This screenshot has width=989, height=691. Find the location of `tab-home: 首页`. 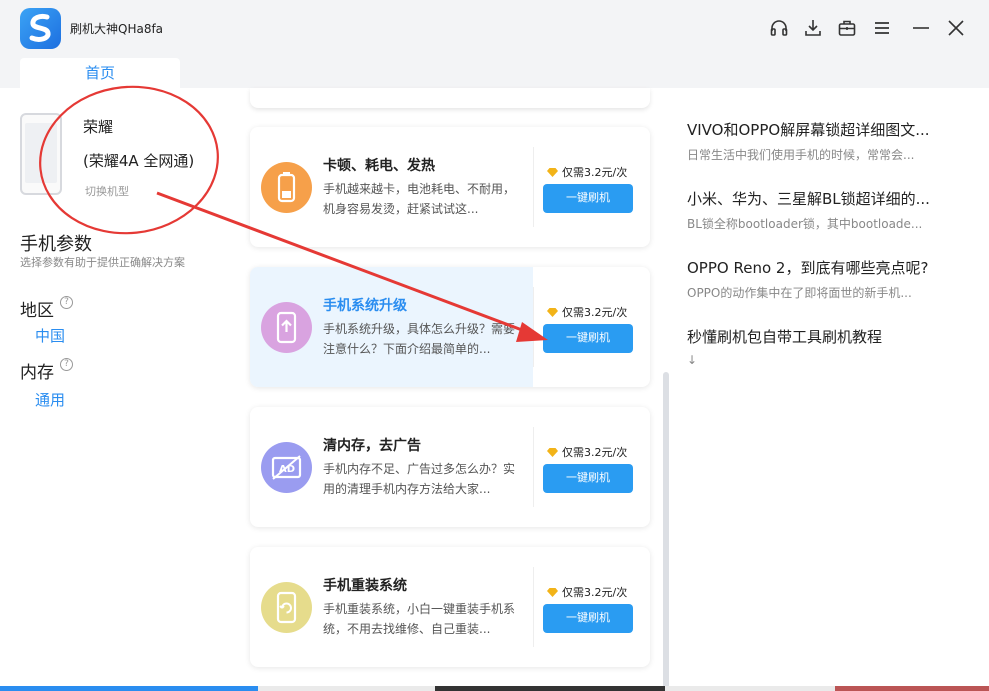

tab-home: 首页 is located at coordinates (100, 73).